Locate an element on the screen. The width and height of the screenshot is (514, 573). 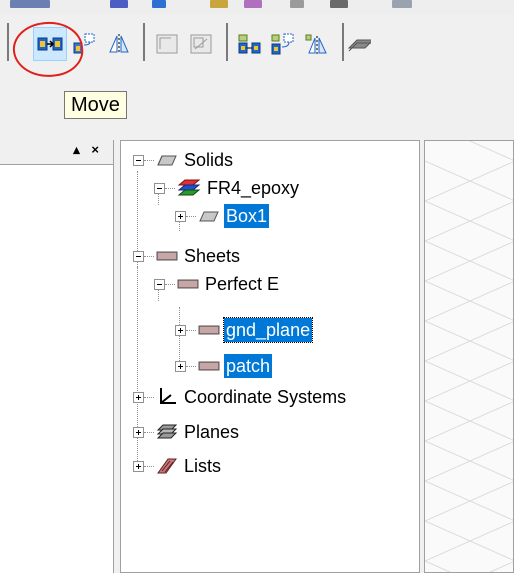
tree-node-perfect-e: Perfect E is located at coordinates (217, 284).